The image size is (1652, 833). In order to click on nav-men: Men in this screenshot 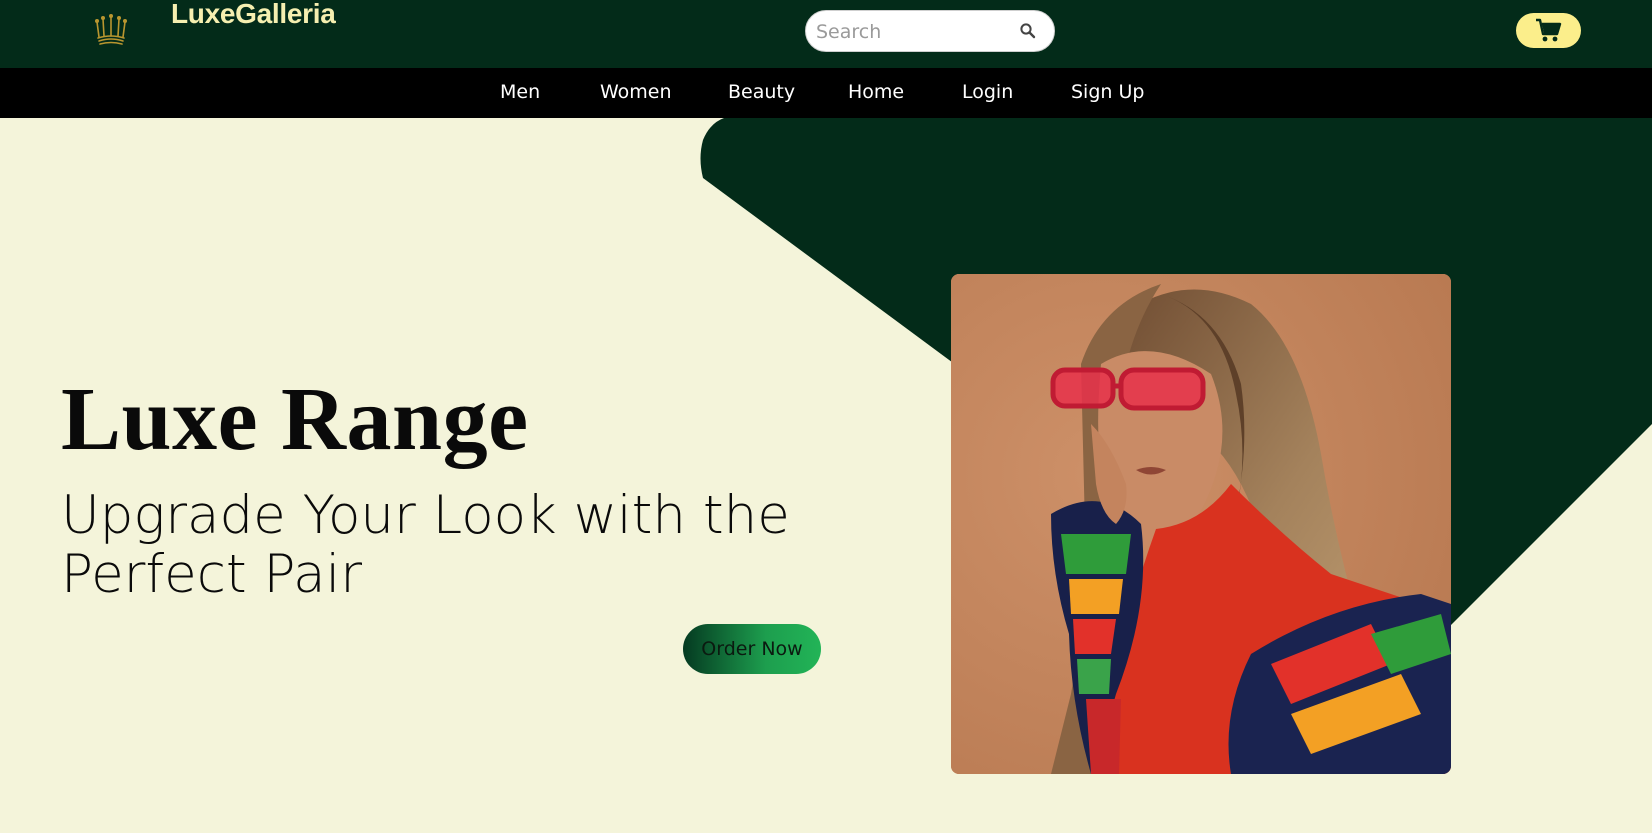, I will do `click(520, 92)`.